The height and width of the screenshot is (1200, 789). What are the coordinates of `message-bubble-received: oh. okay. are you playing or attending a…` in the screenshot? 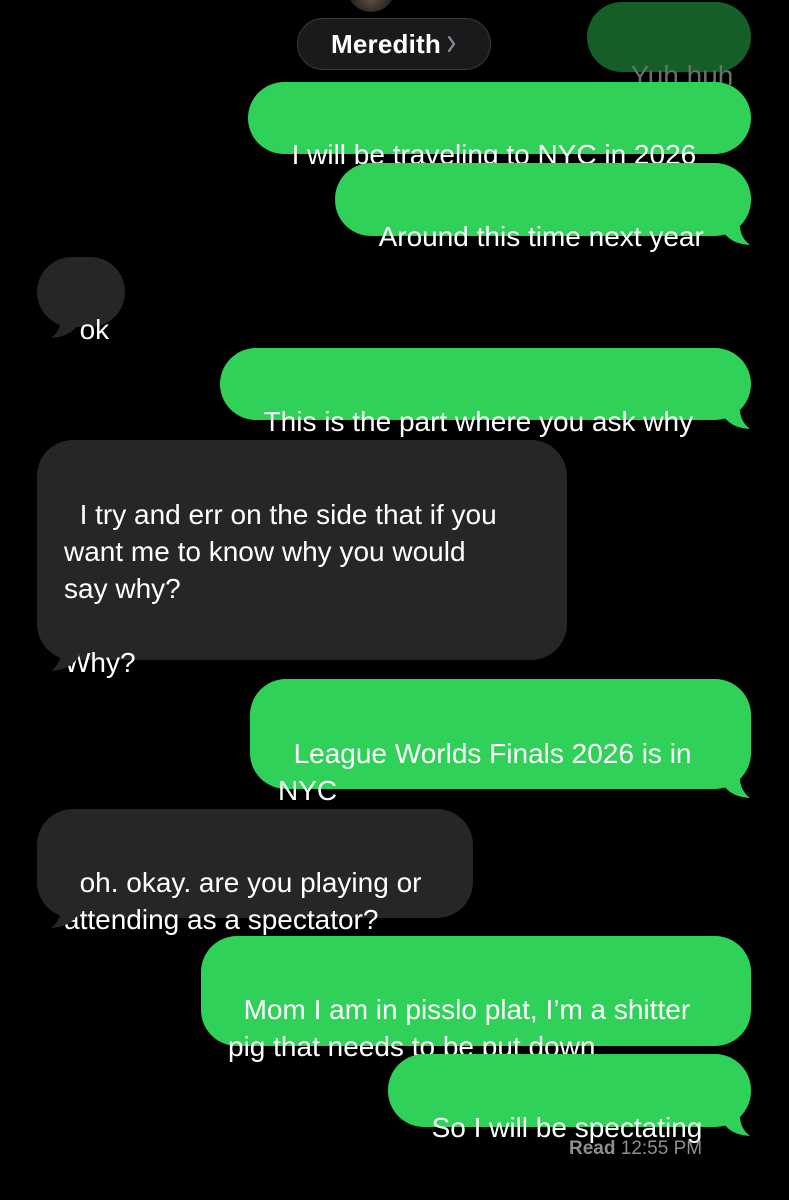 It's located at (255, 872).